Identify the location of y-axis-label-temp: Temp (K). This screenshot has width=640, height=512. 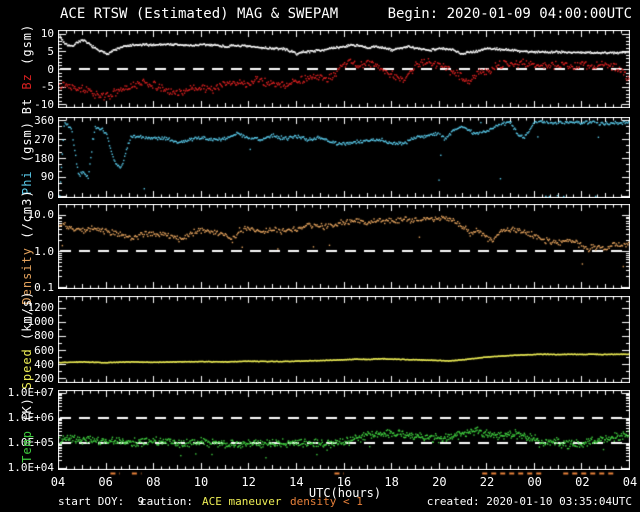
(27, 430).